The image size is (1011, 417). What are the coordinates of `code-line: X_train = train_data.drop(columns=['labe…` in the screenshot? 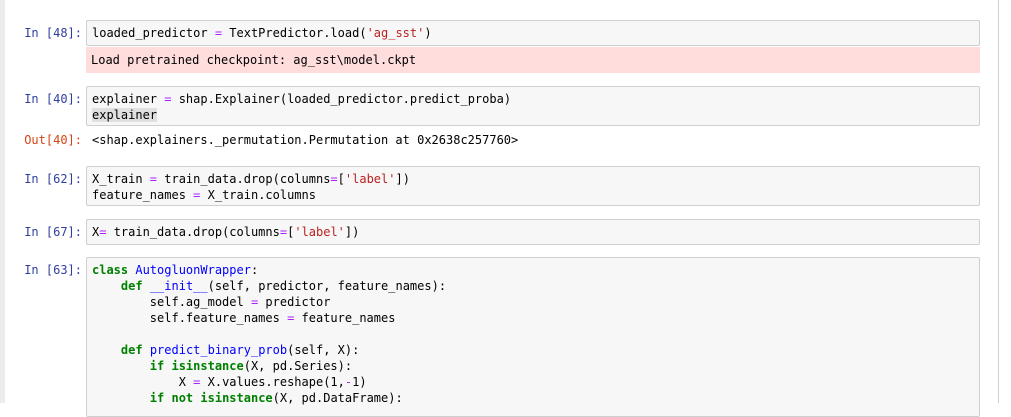 It's located at (251, 179).